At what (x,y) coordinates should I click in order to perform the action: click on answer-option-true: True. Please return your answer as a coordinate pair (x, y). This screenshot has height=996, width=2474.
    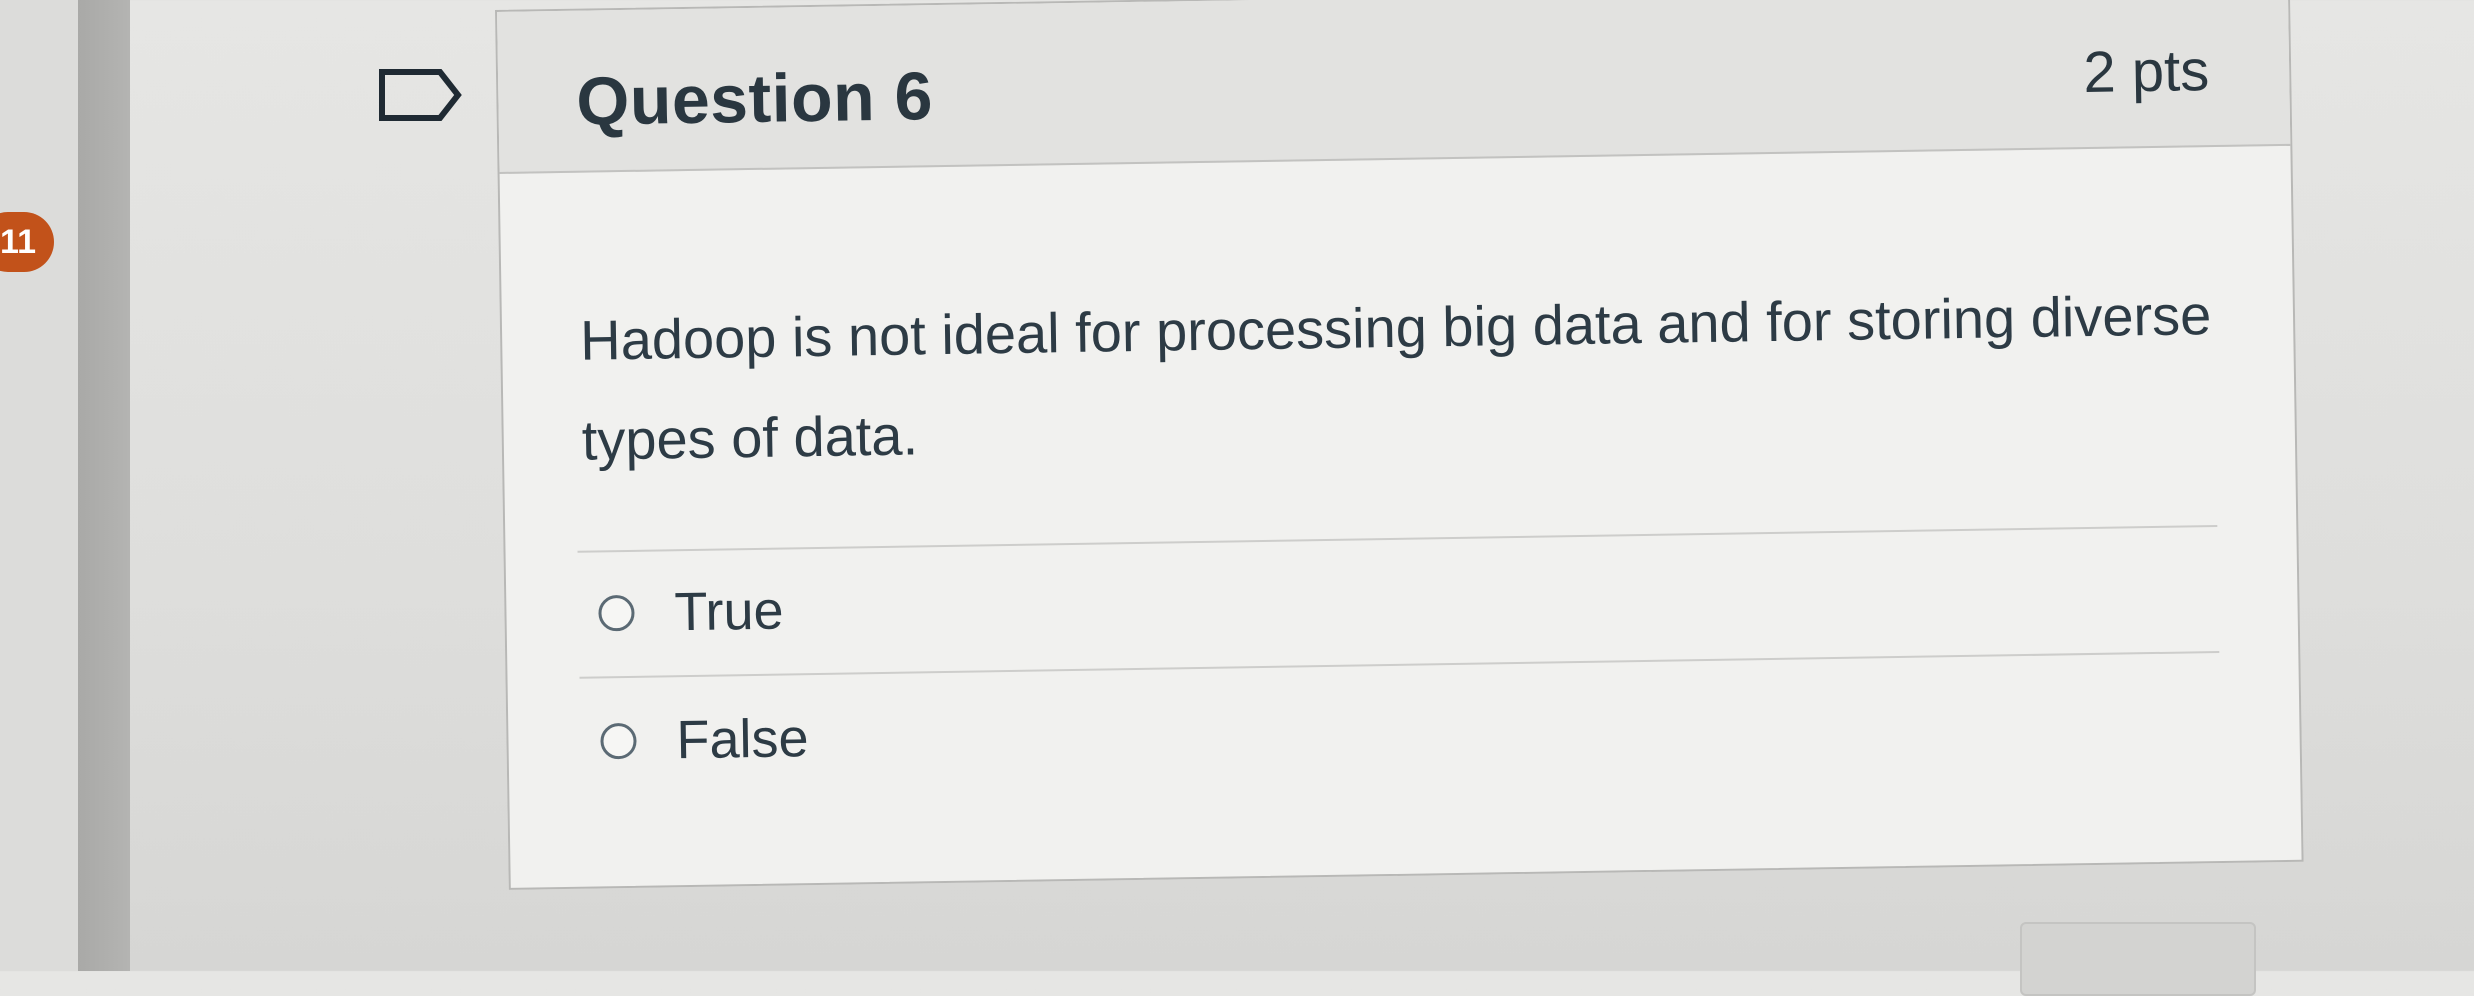
    Looking at the image, I should click on (691, 612).